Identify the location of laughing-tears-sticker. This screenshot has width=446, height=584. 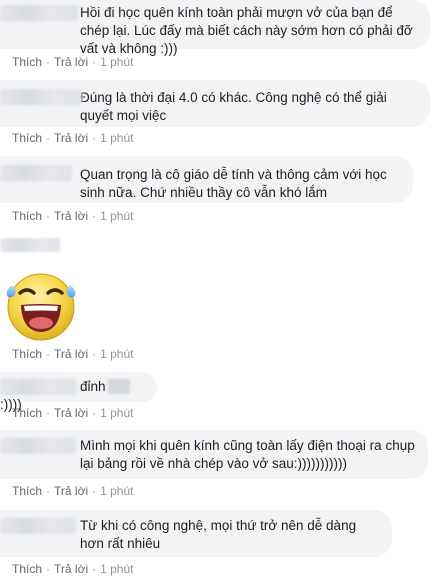
(41, 304).